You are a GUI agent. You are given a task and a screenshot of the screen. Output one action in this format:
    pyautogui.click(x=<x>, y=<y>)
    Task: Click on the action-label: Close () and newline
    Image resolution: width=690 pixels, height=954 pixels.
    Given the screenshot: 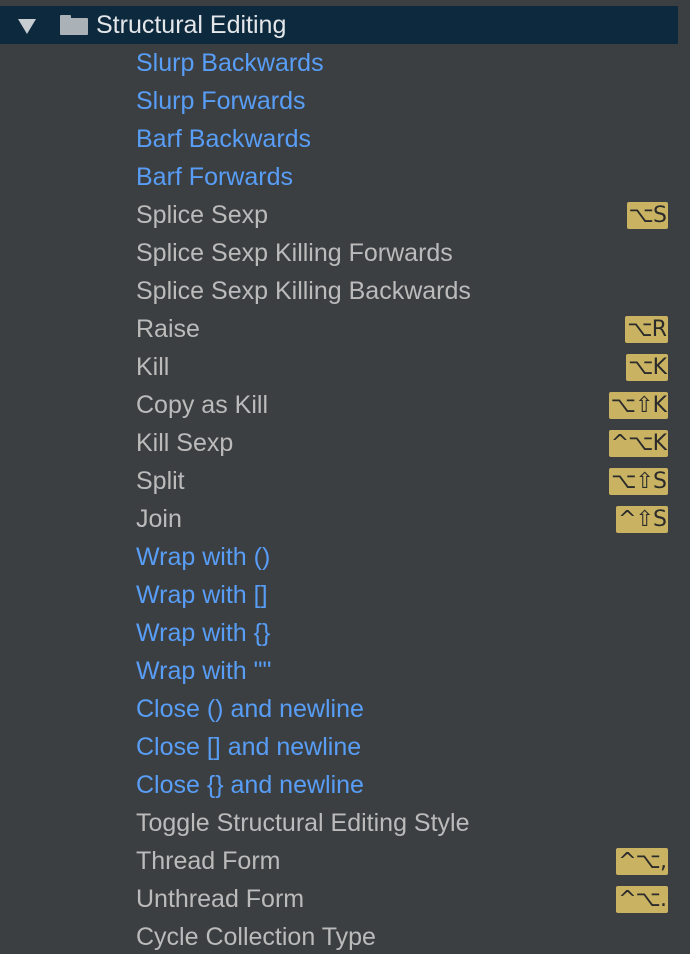 What is the action you would take?
    pyautogui.click(x=250, y=709)
    